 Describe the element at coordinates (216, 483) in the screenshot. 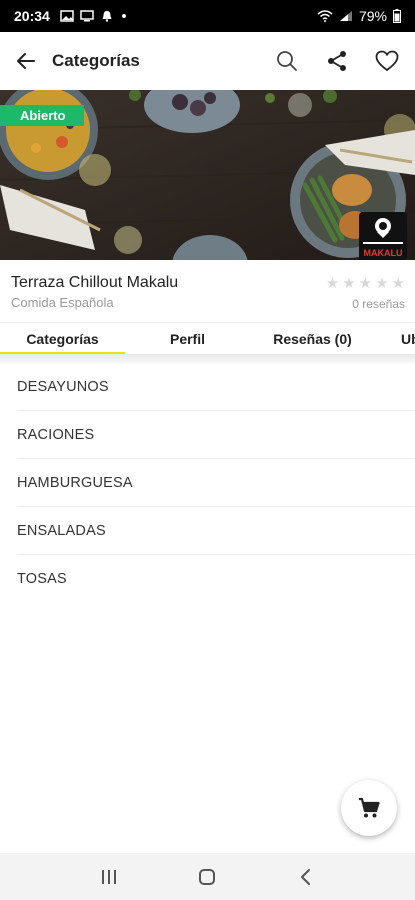

I see `category-item-hamburguesa: HAMBURGUESA` at that location.